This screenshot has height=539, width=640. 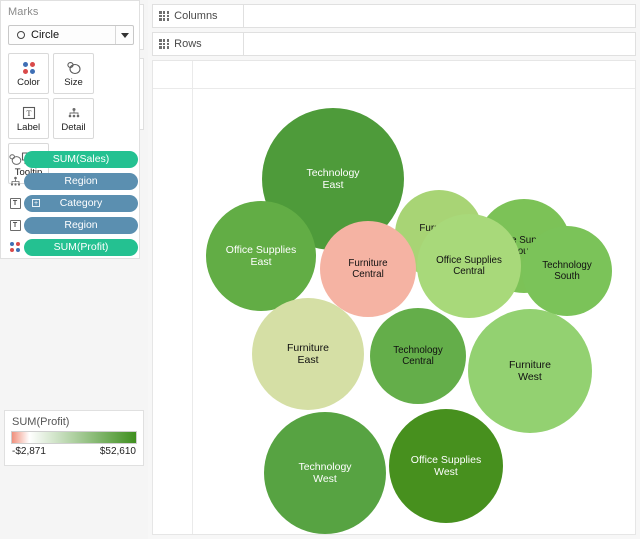 I want to click on pill-region-detail: Region, so click(x=81, y=181).